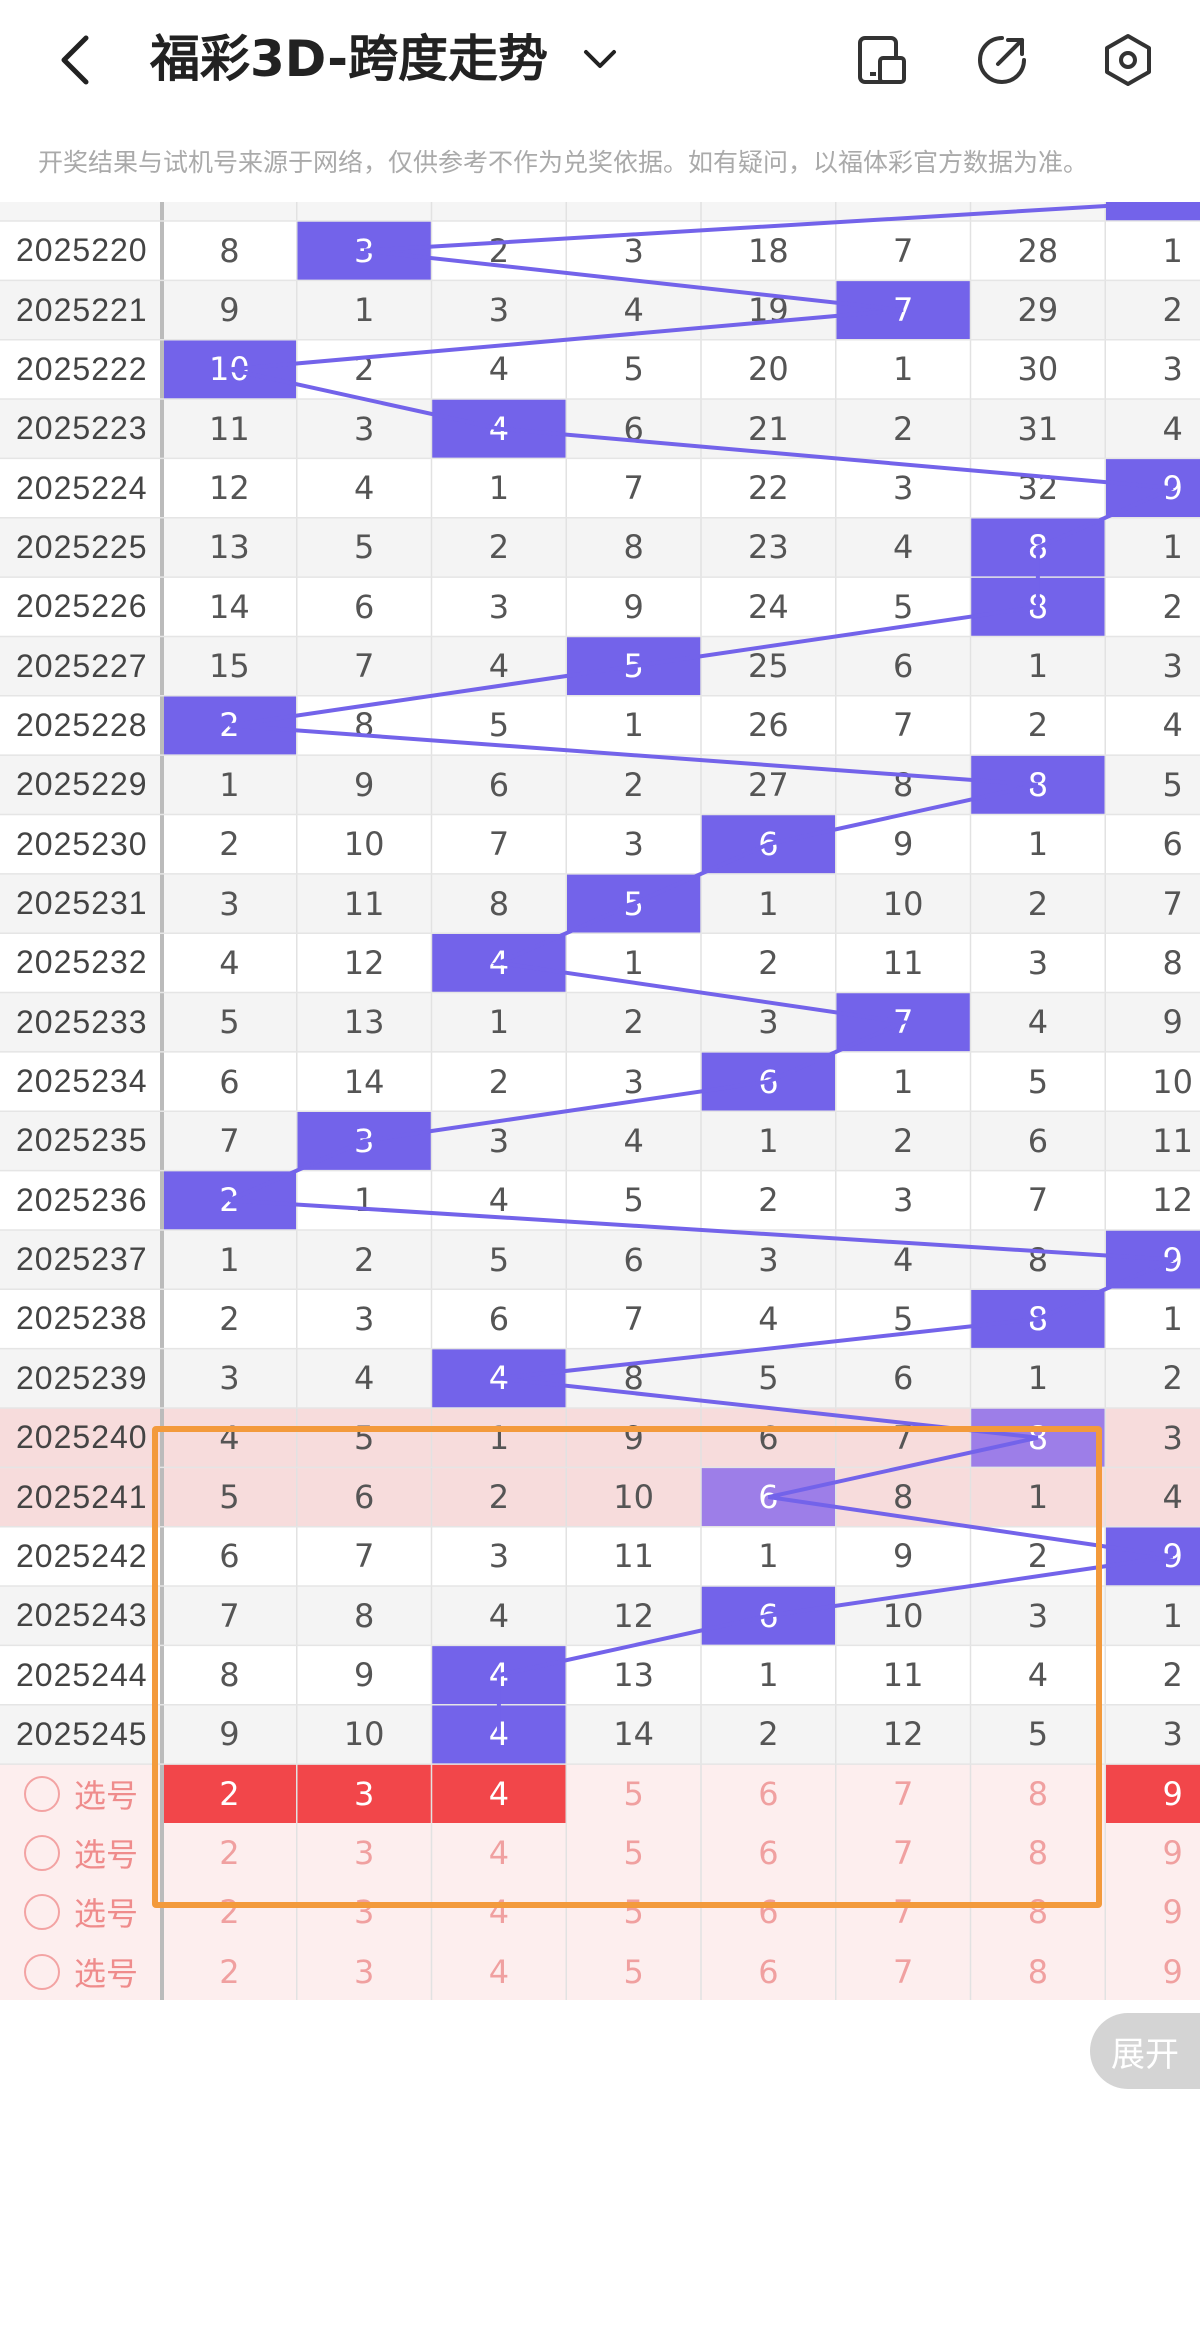 Image resolution: width=1200 pixels, height=2351 pixels. I want to click on settings-hexagon-icon, so click(1128, 60).